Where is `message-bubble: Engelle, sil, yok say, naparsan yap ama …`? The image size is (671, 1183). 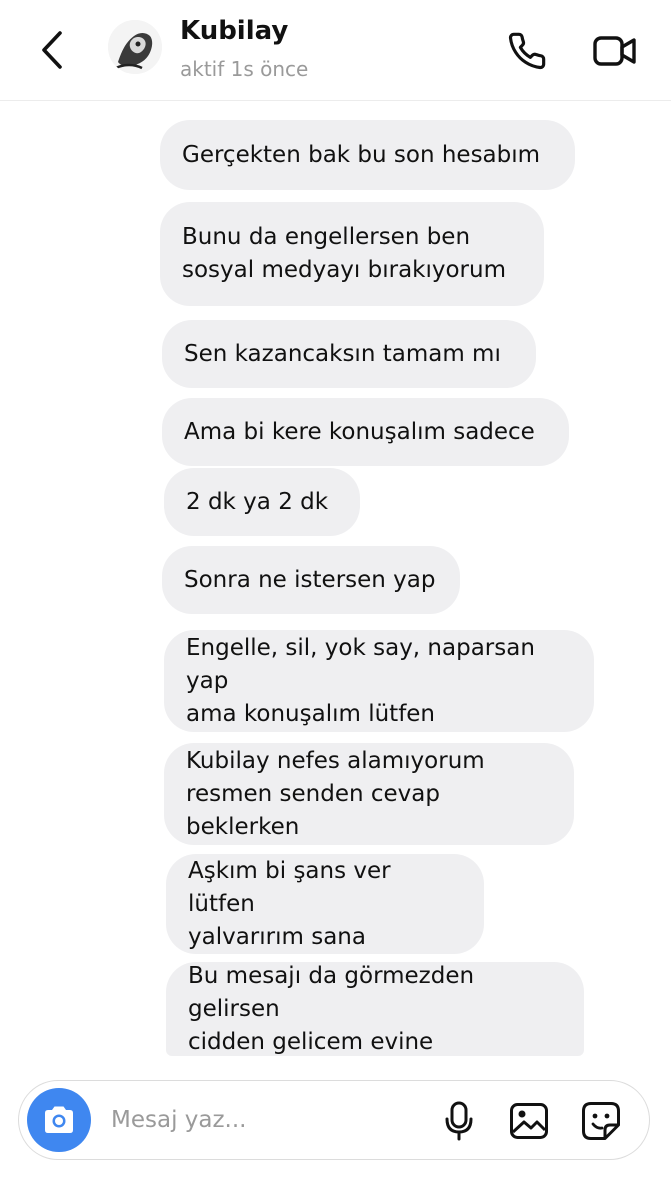
message-bubble: Engelle, sil, yok say, naparsan yap ama … is located at coordinates (379, 681).